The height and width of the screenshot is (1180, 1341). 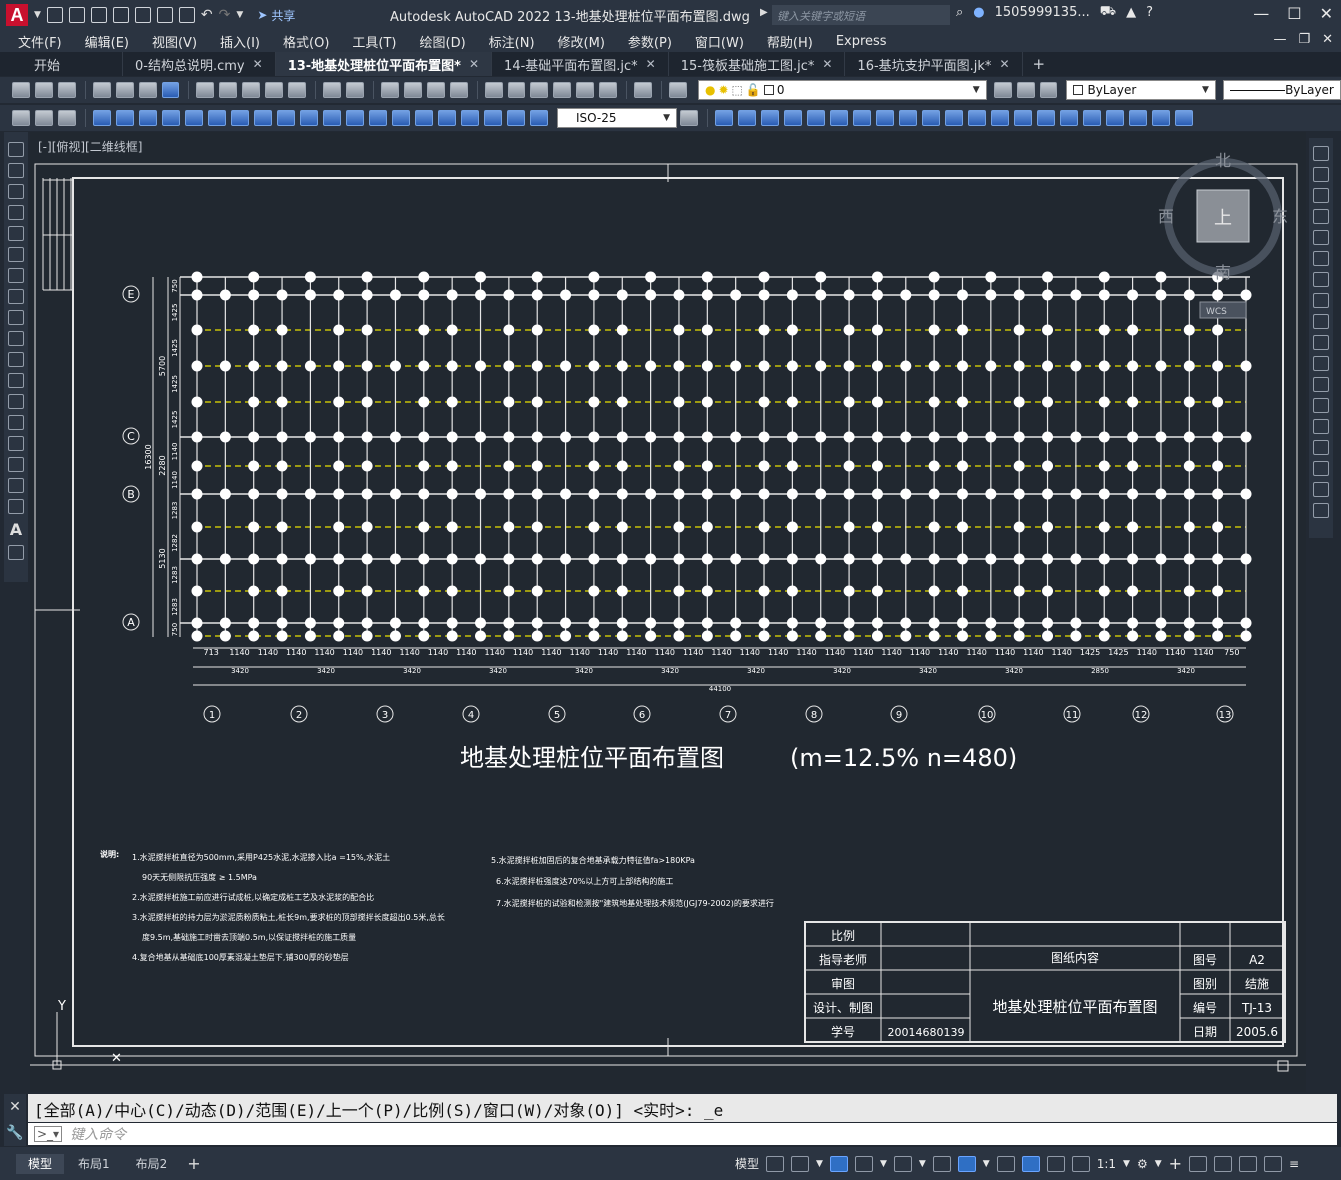 I want to click on add-layout-icon: +, so click(x=193, y=1163).